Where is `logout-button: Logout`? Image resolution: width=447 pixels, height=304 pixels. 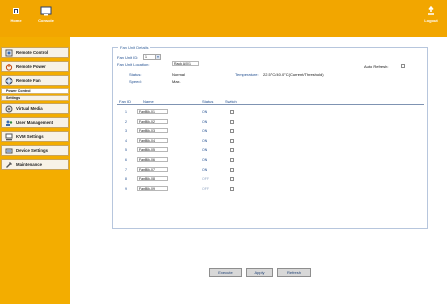
logout-button: Logout is located at coordinates (431, 19).